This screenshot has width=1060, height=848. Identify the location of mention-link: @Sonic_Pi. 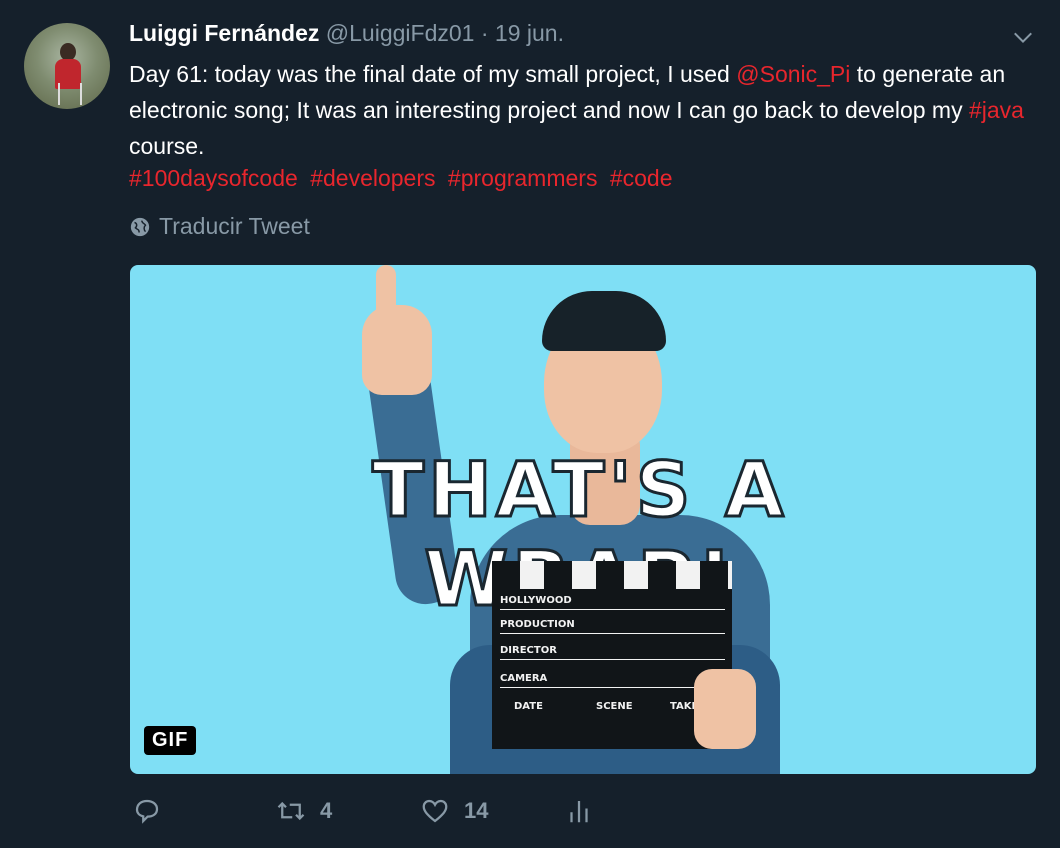
(793, 74).